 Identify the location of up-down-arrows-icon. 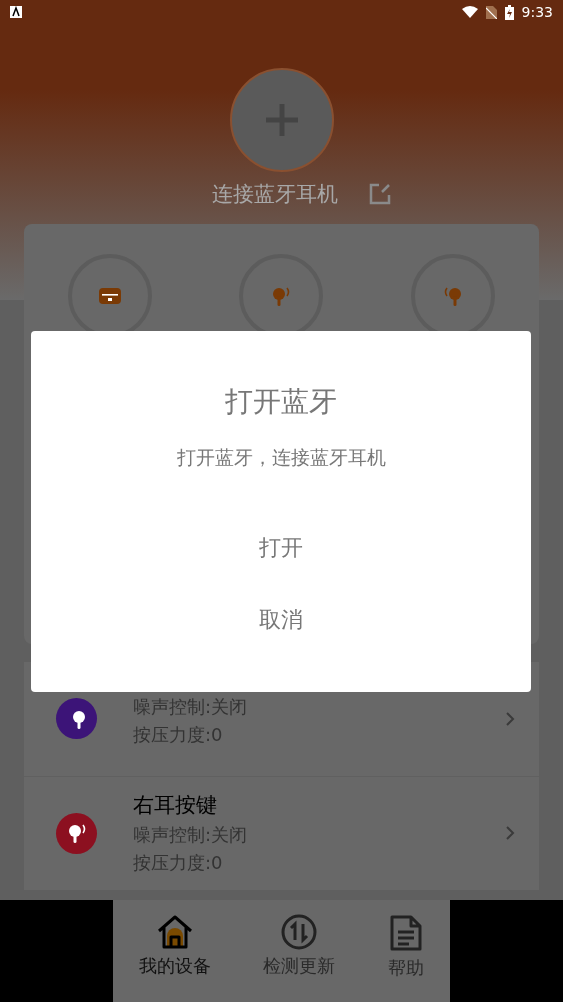
(299, 932).